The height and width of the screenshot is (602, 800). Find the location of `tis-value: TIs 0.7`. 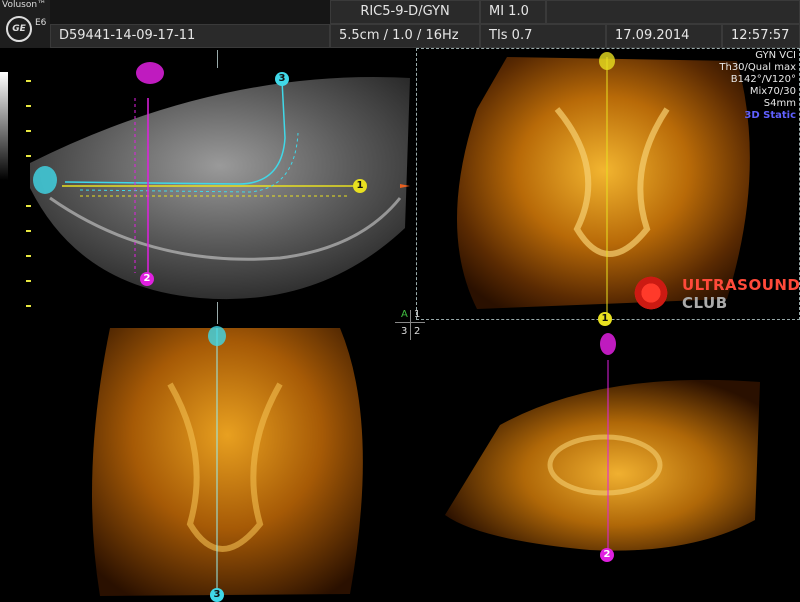

tis-value: TIs 0.7 is located at coordinates (543, 36).